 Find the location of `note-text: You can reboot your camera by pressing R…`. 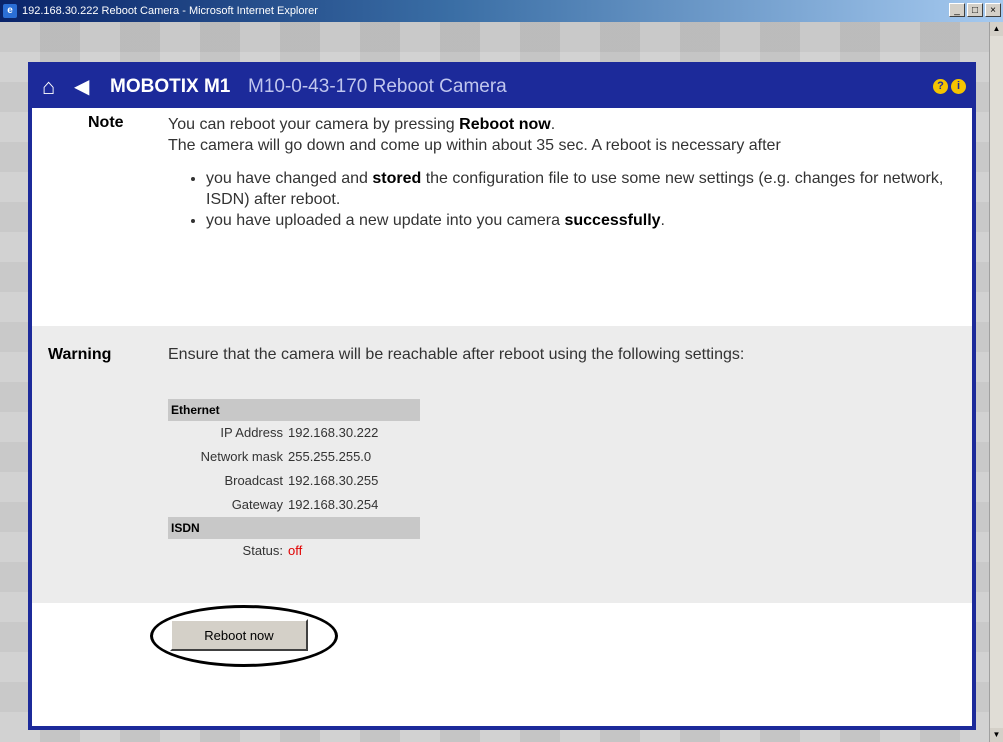

note-text: You can reboot your camera by pressing R… is located at coordinates (563, 172).